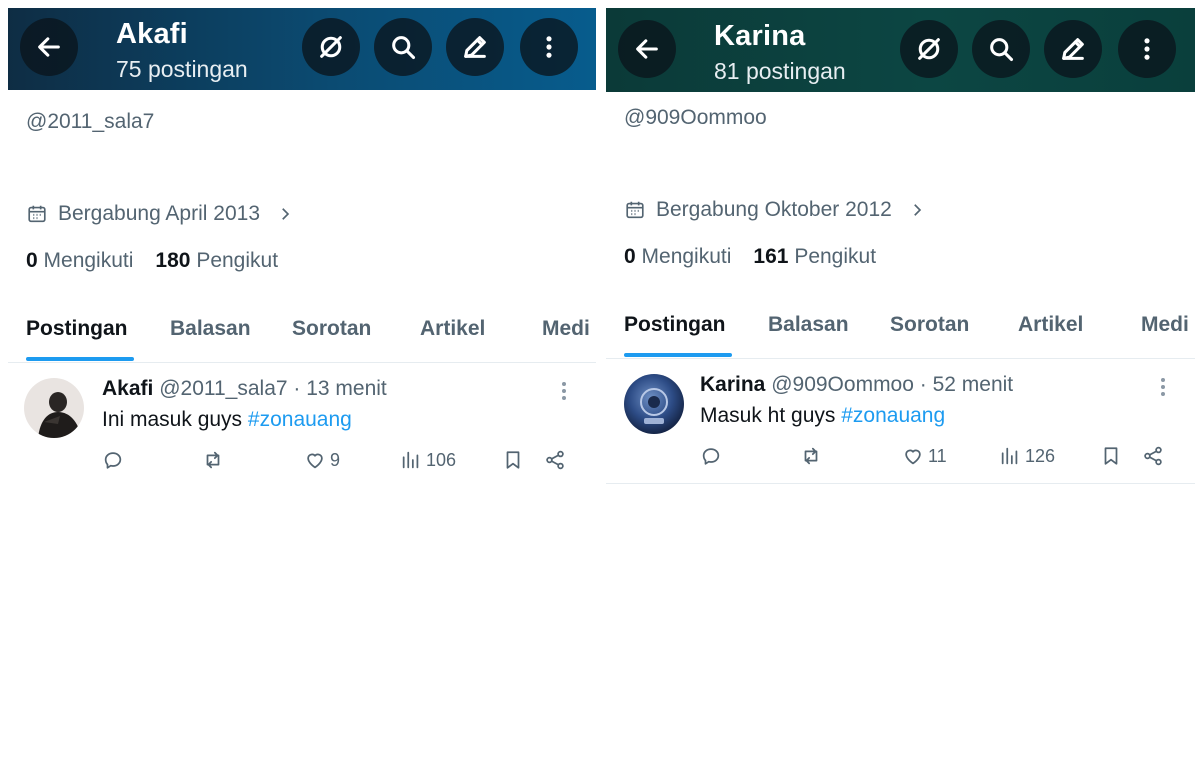  Describe the element at coordinates (771, 256) in the screenshot. I see `followers-count: 161` at that location.